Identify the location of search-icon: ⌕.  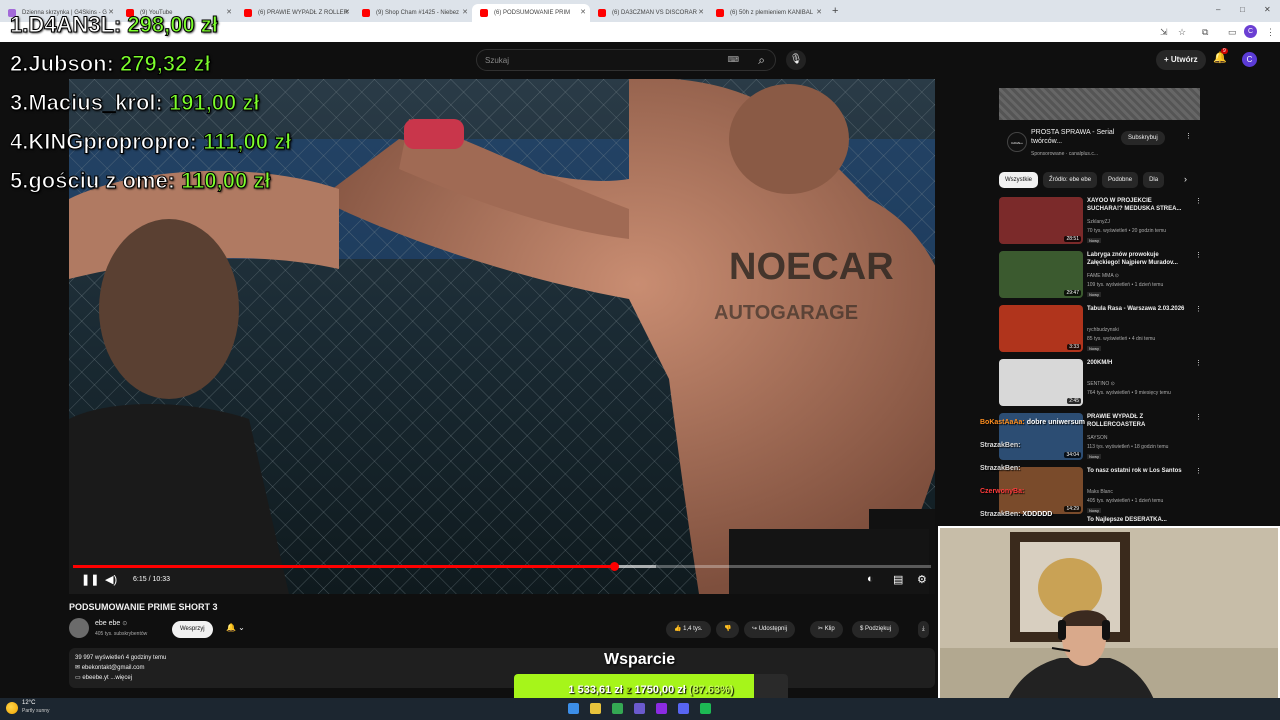
(761, 60).